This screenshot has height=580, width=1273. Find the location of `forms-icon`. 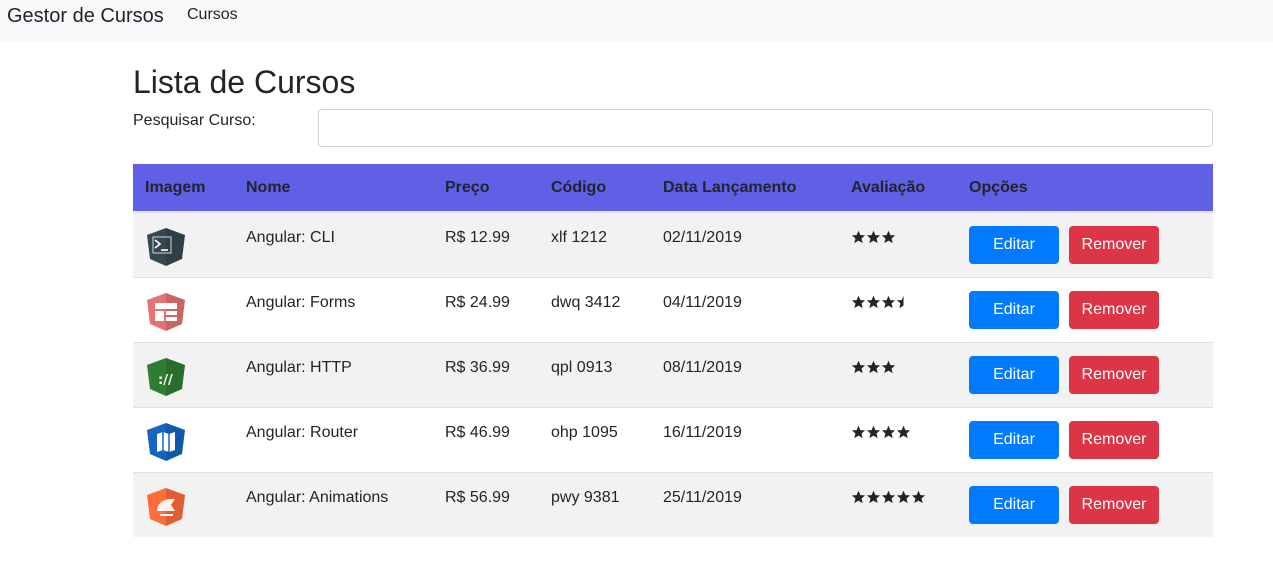

forms-icon is located at coordinates (166, 312).